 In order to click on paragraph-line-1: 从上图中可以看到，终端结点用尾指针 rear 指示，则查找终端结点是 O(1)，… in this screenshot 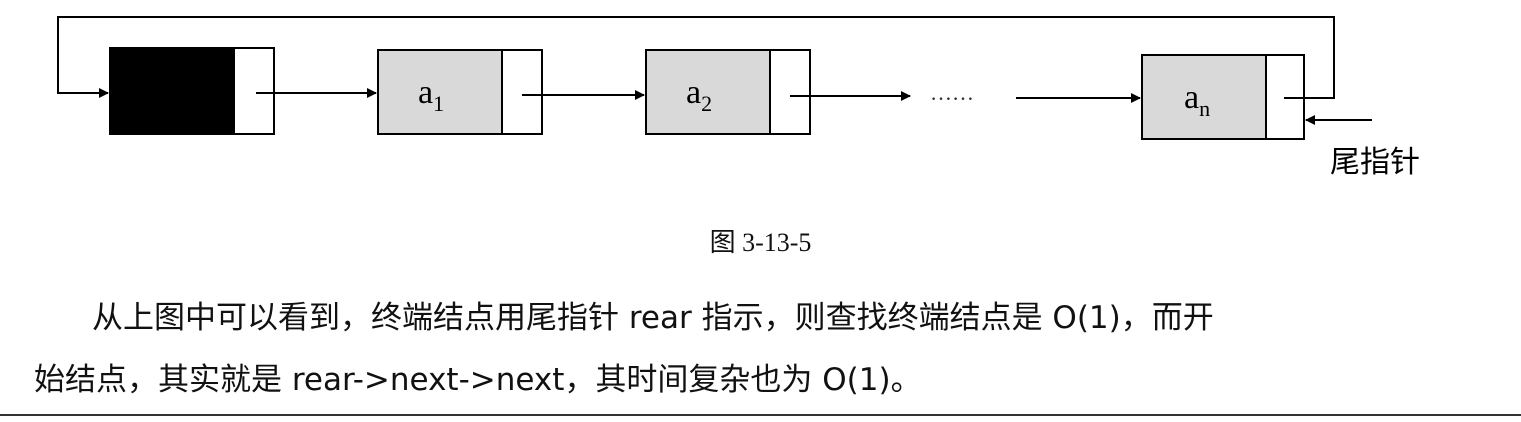, I will do `click(653, 318)`.